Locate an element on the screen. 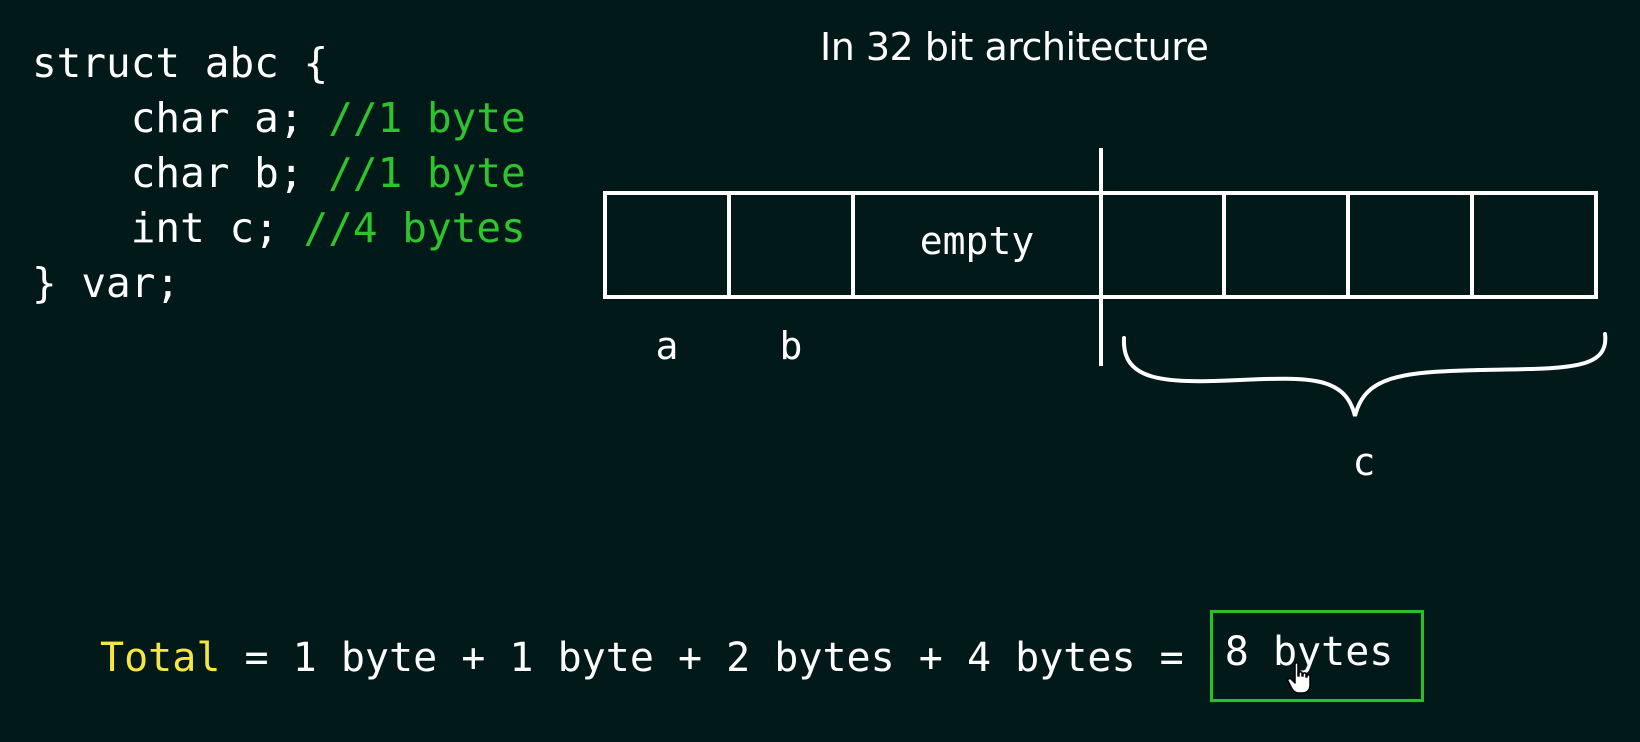  brace-c is located at coordinates (1364, 374).